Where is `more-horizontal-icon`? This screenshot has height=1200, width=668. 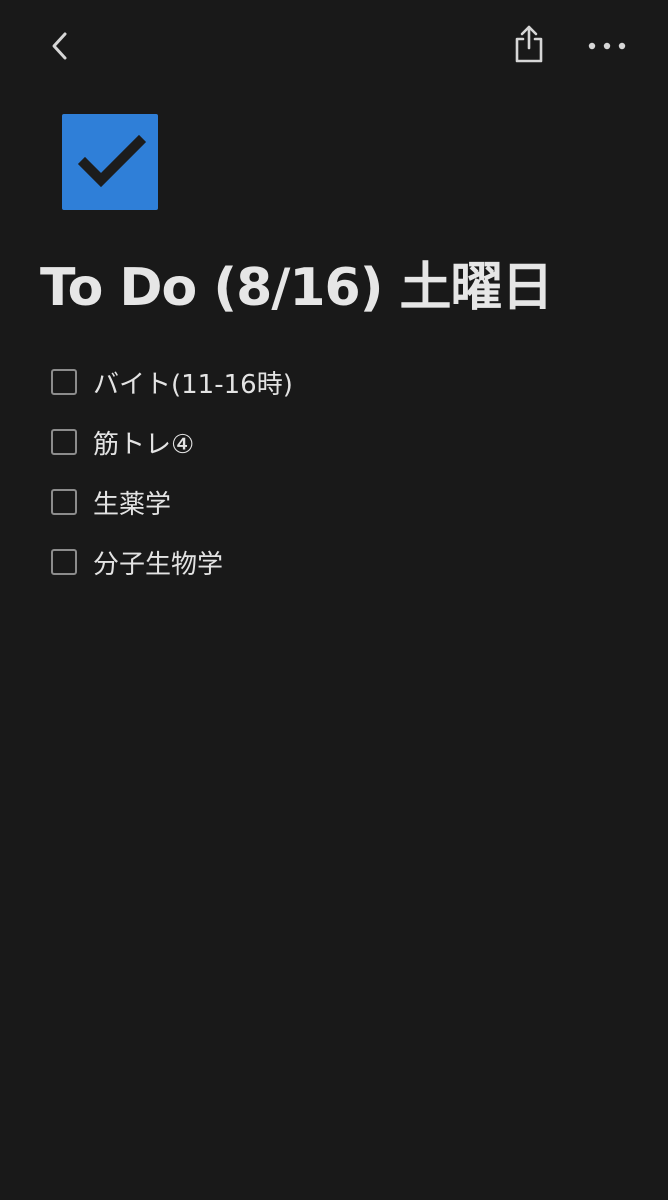
more-horizontal-icon is located at coordinates (607, 46).